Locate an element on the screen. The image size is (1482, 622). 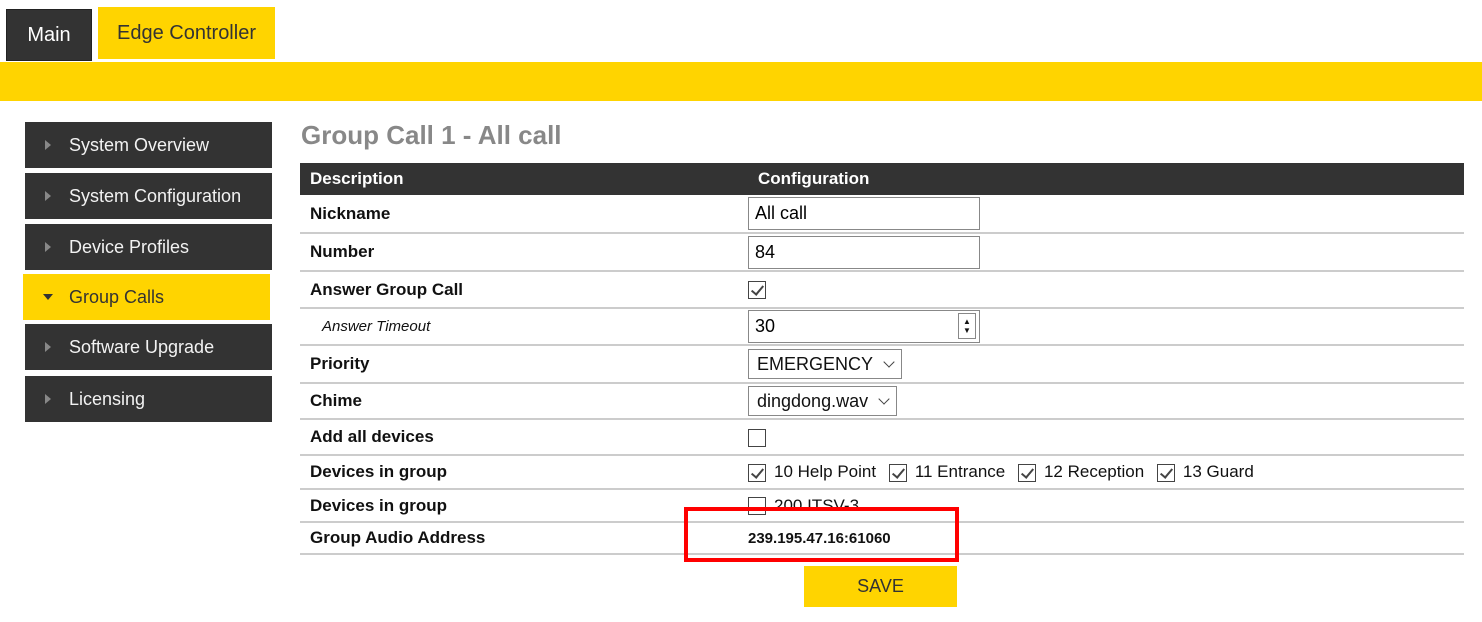
sidebar-label: System Configuration is located at coordinates (155, 195).